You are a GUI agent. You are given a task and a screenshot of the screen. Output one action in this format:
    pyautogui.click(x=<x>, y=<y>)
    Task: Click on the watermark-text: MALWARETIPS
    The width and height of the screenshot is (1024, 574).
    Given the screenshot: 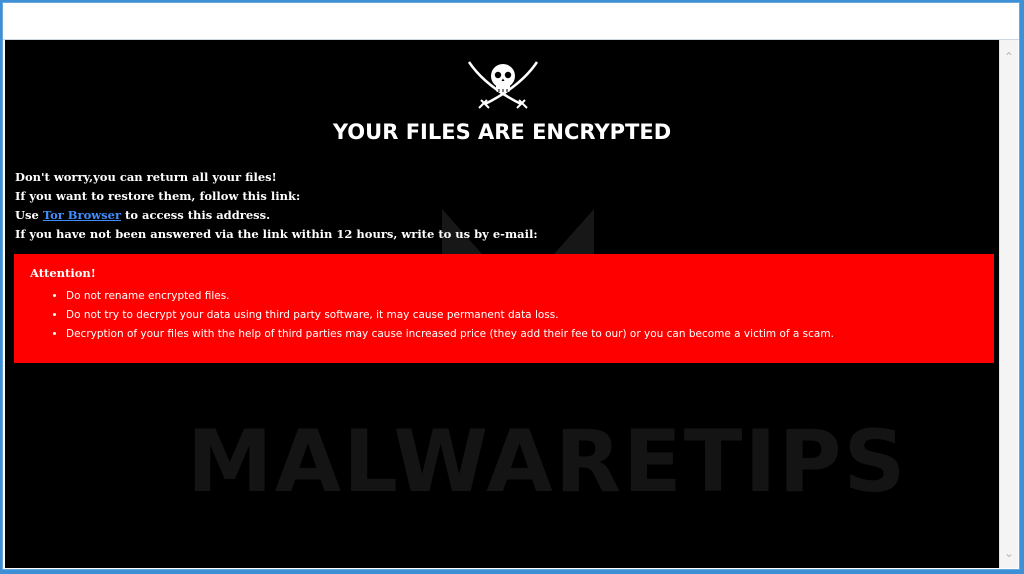 What is the action you would take?
    pyautogui.click(x=547, y=462)
    